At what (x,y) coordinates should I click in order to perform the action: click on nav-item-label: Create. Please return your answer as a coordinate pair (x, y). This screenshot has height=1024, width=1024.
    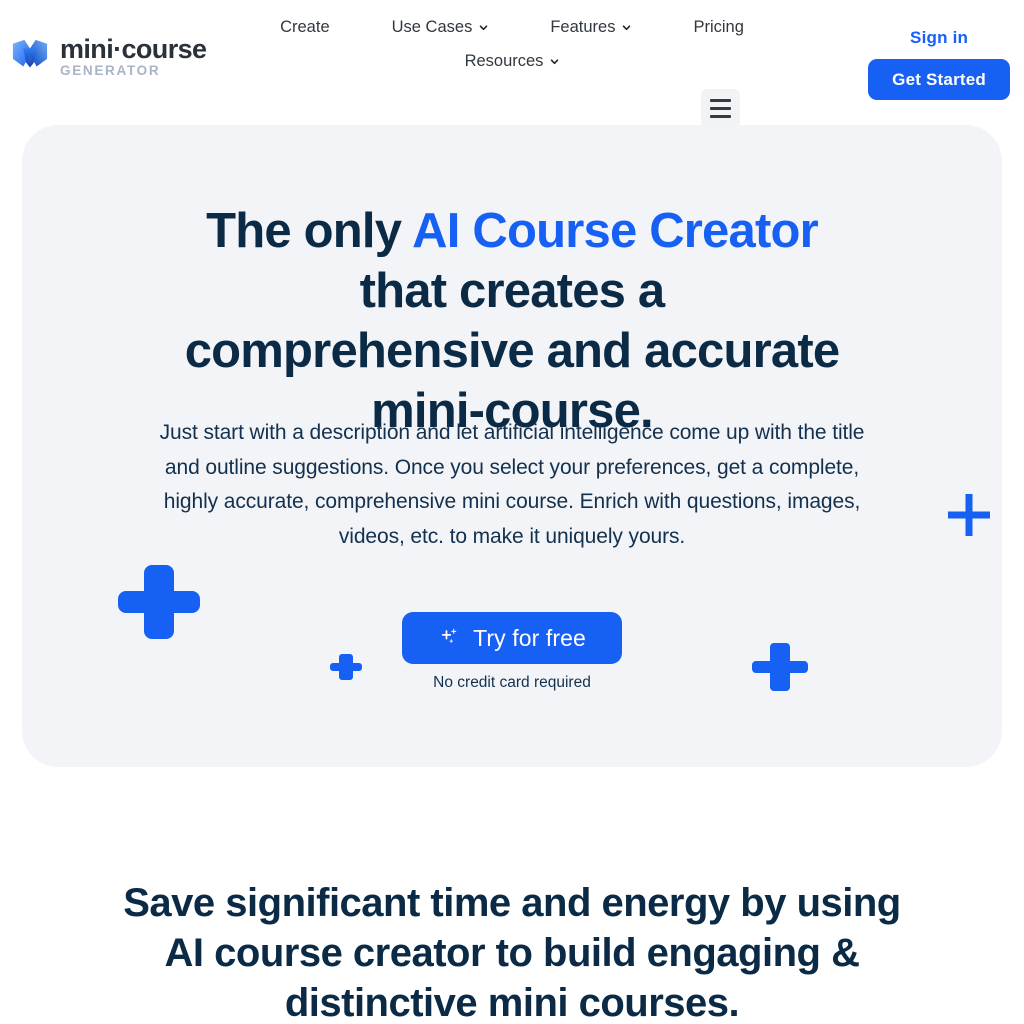
    Looking at the image, I should click on (305, 27).